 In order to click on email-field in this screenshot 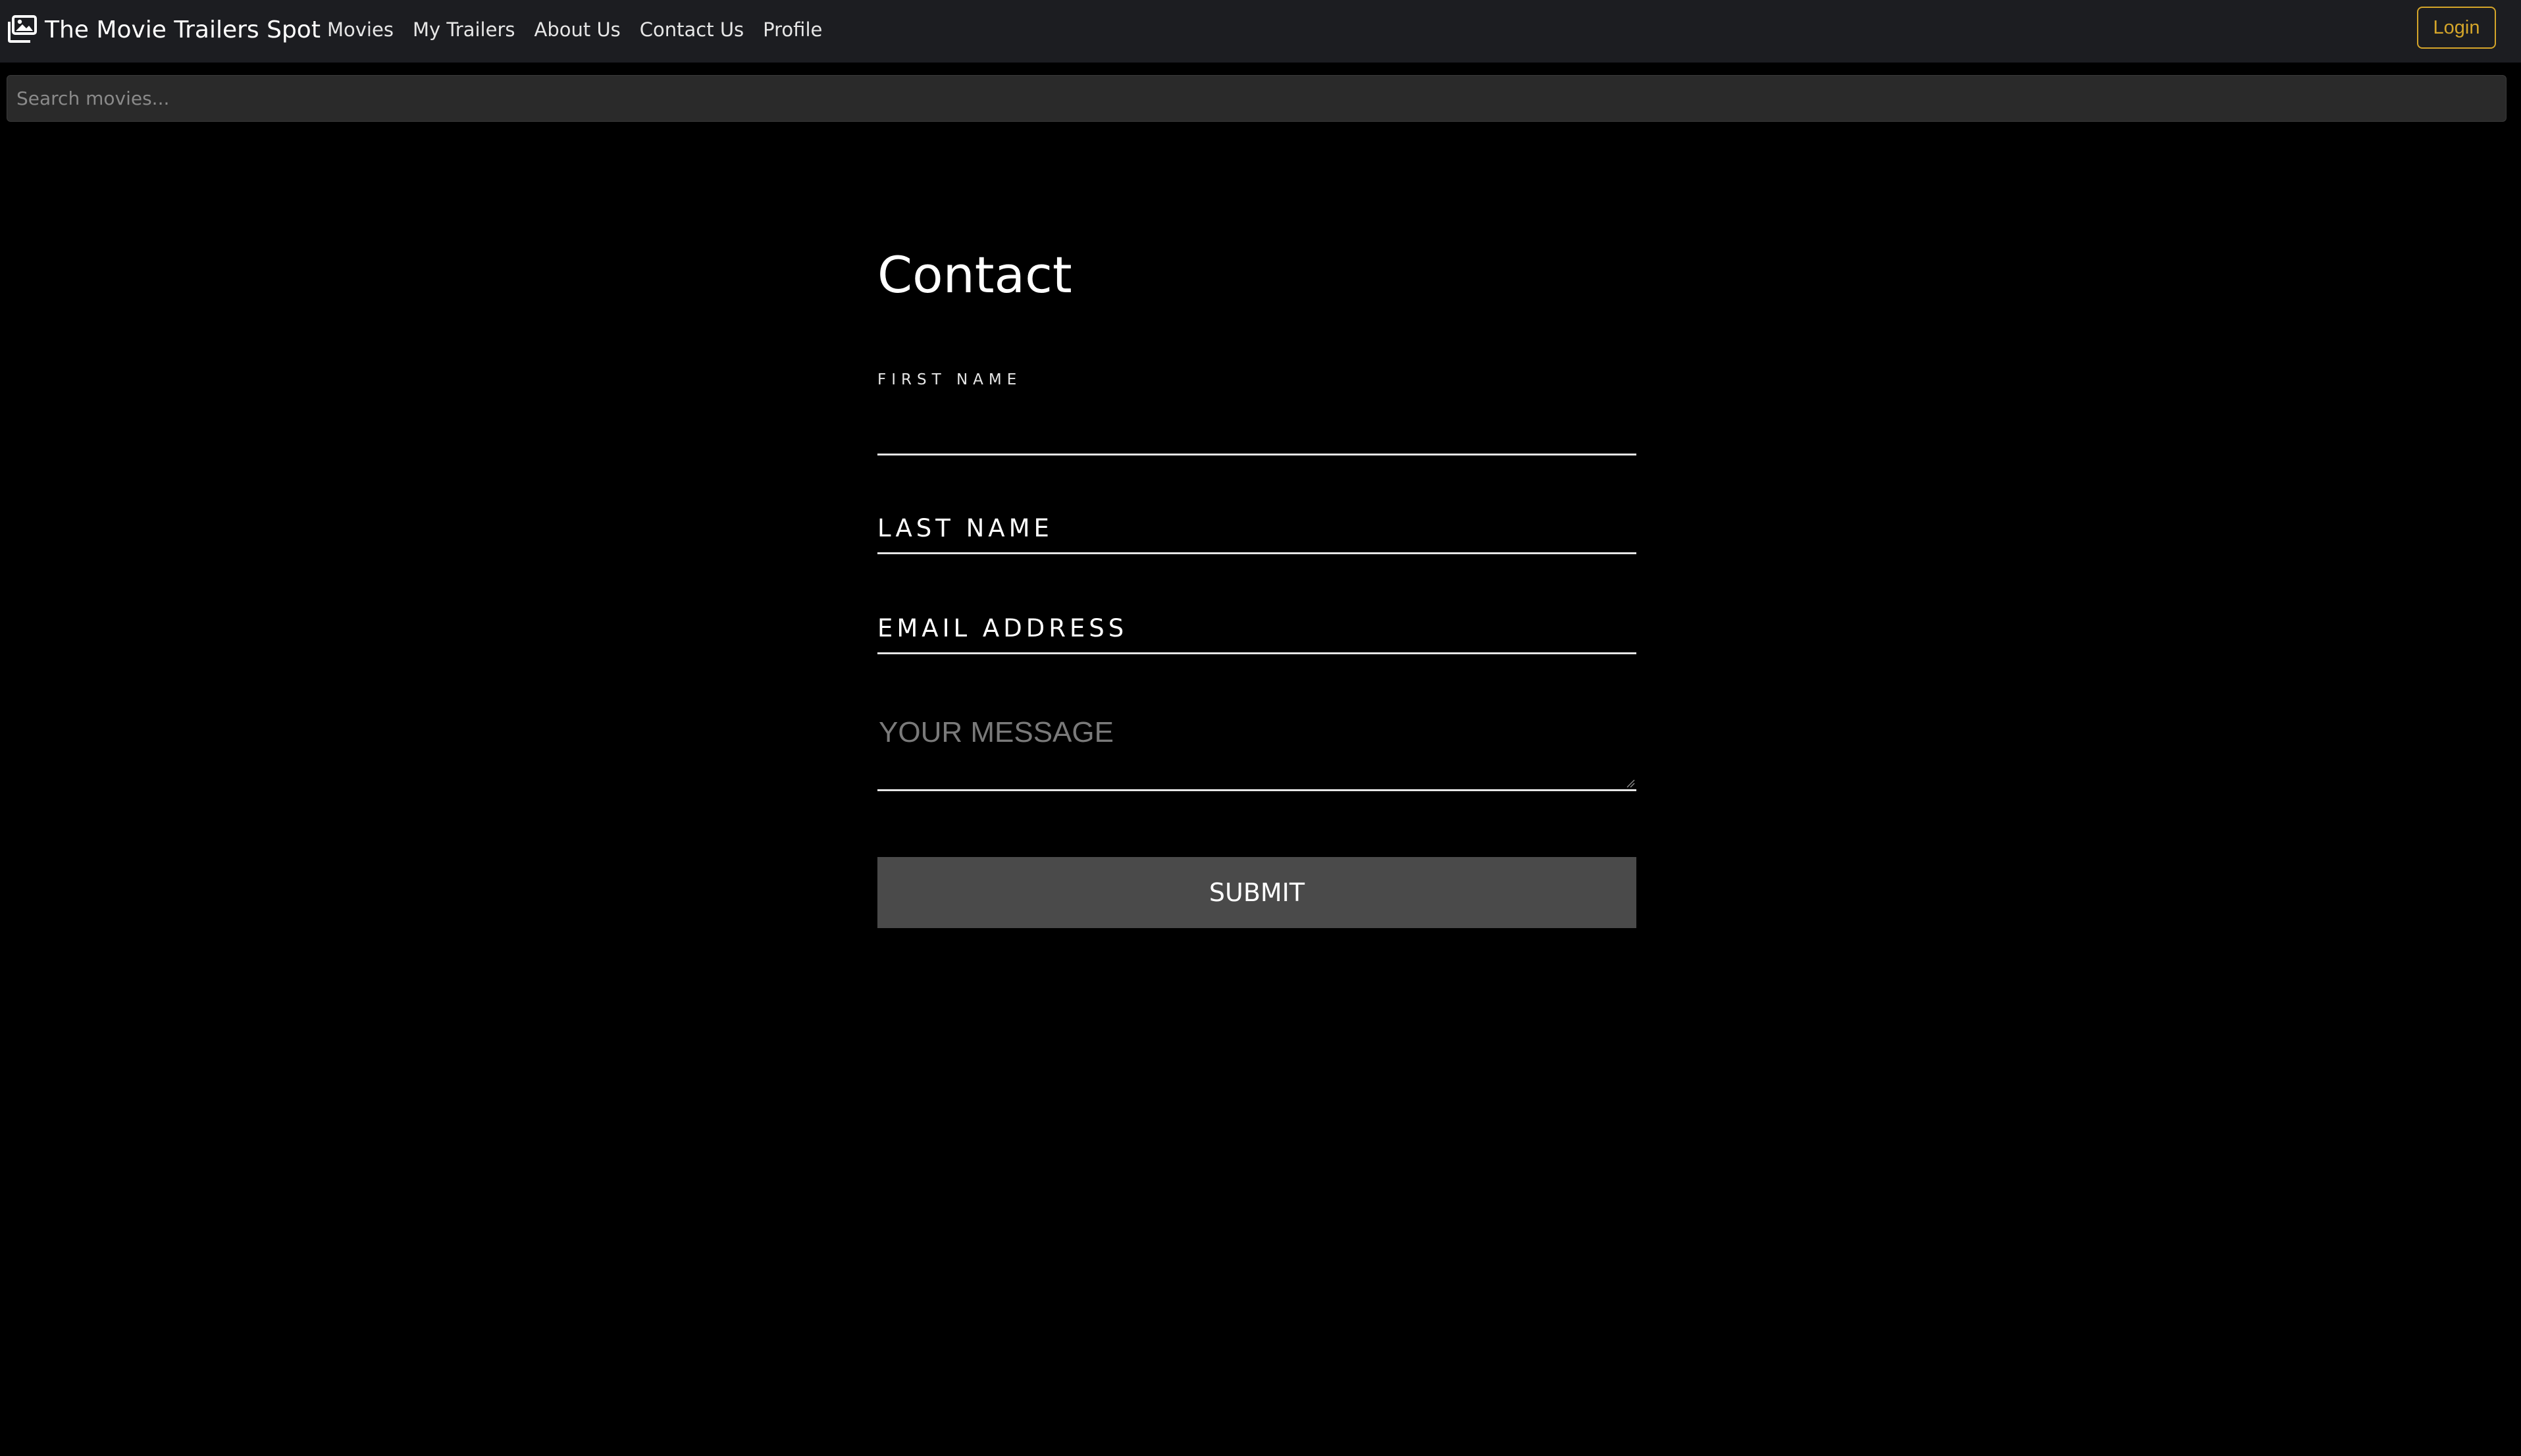, I will do `click(1256, 629)`.